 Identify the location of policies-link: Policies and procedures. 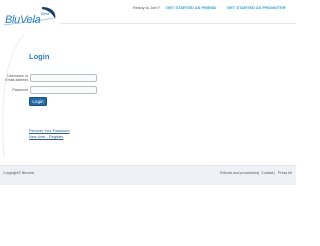
(239, 173).